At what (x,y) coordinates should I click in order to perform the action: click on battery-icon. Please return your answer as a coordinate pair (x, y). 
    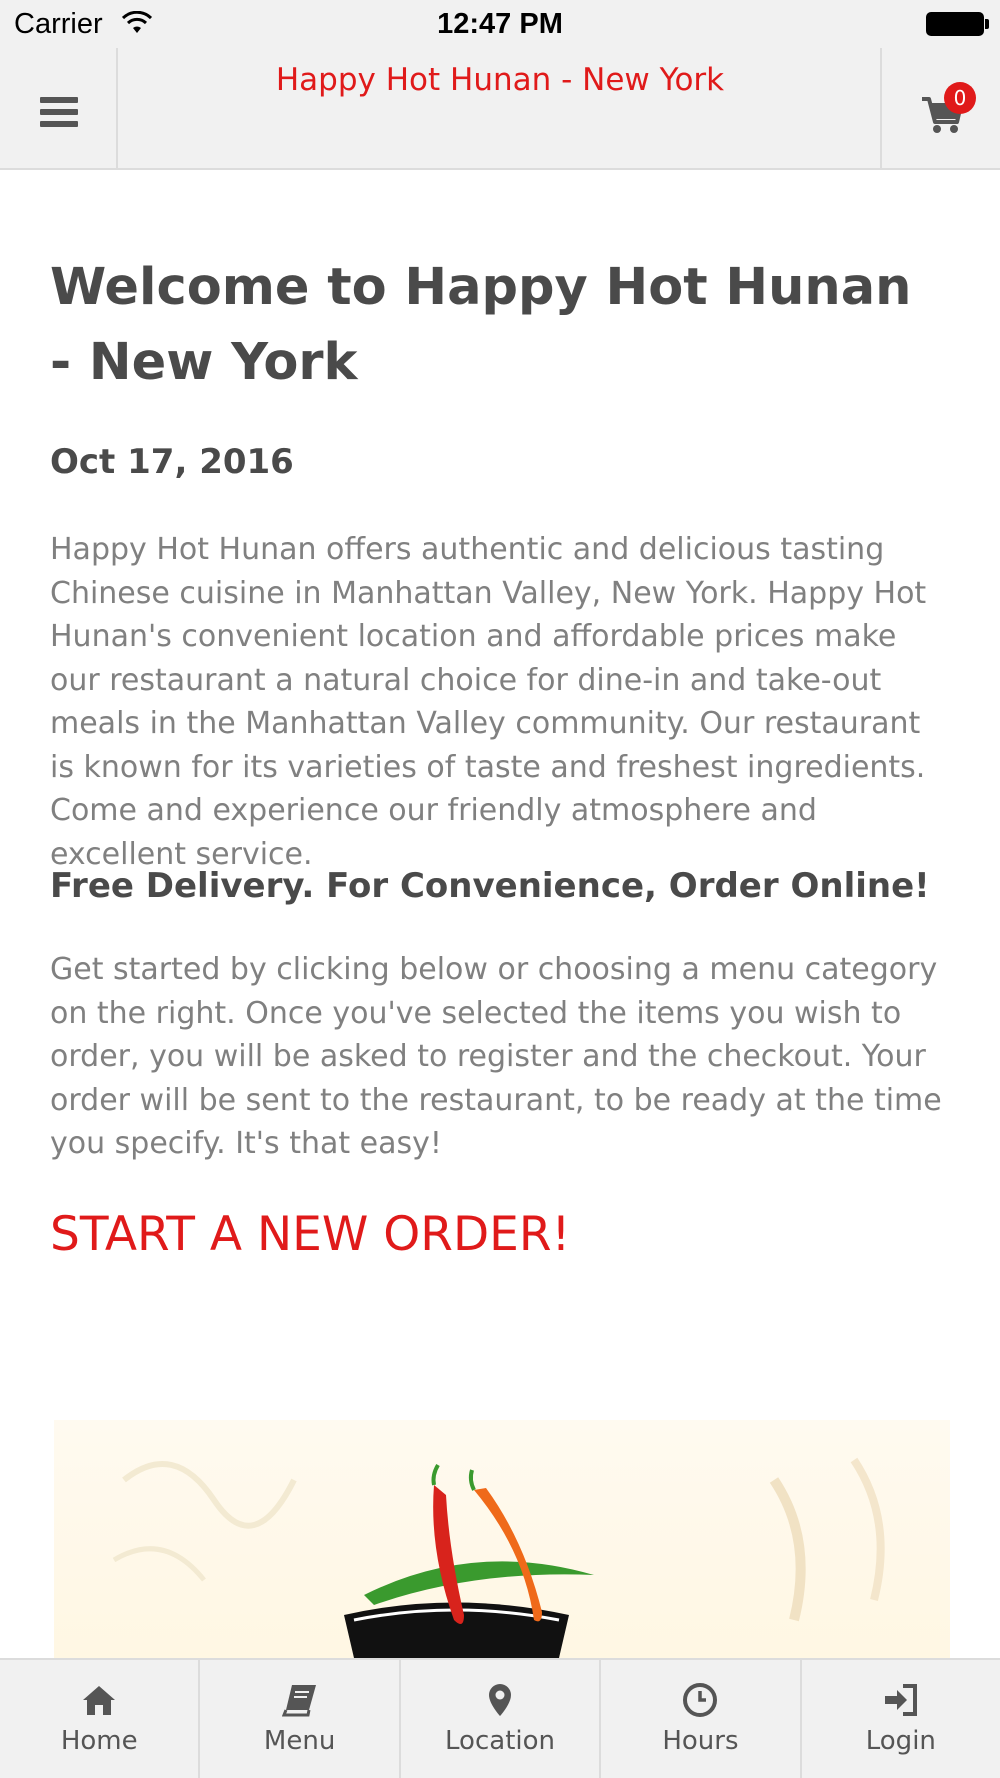
    Looking at the image, I should click on (955, 24).